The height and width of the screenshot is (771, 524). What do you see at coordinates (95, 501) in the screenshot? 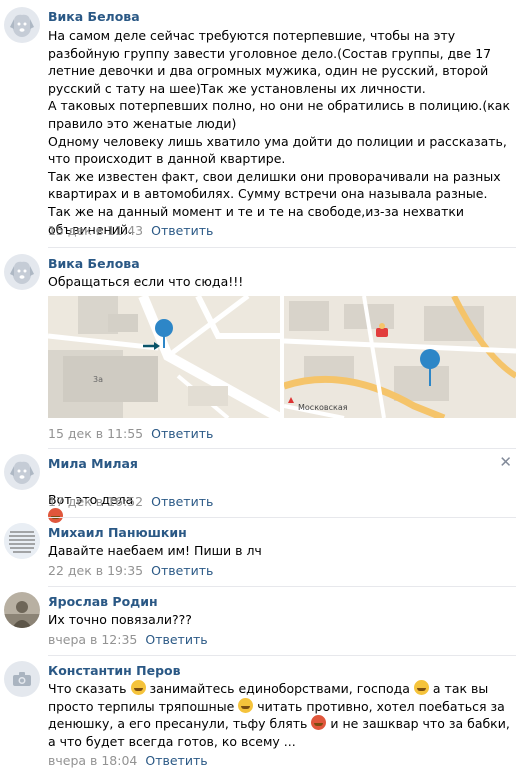
I see `comment-time: 17 дек в 16:52` at bounding box center [95, 501].